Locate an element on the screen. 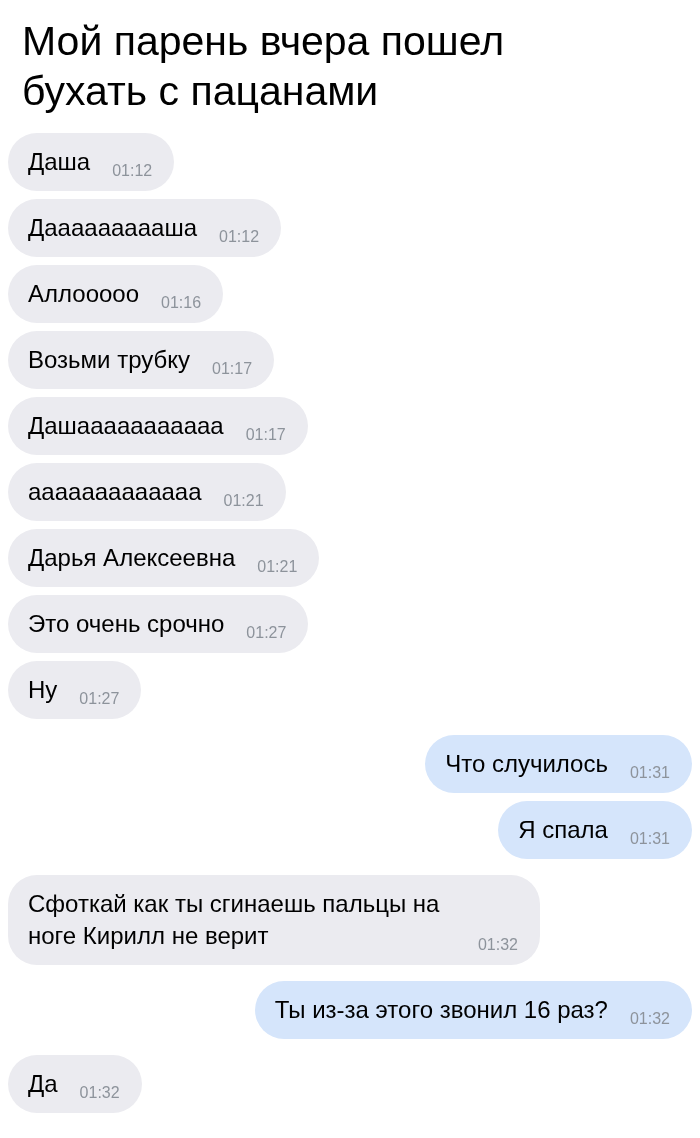  message-text: Сфоткай как ты сгинаешь пальцы на ноге Кирилл не верит is located at coordinates (234, 920).